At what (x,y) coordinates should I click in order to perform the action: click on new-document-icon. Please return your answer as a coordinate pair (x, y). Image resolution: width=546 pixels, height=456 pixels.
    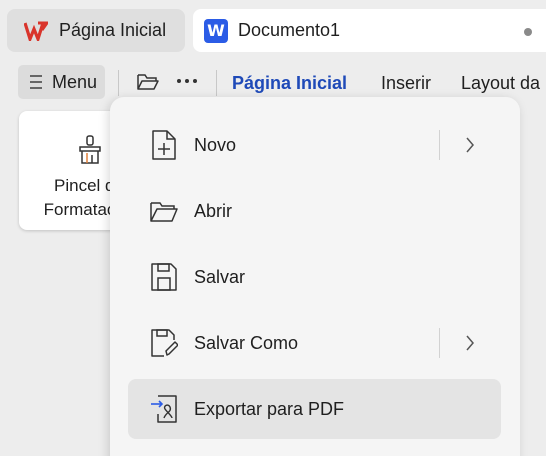
    Looking at the image, I should click on (164, 145).